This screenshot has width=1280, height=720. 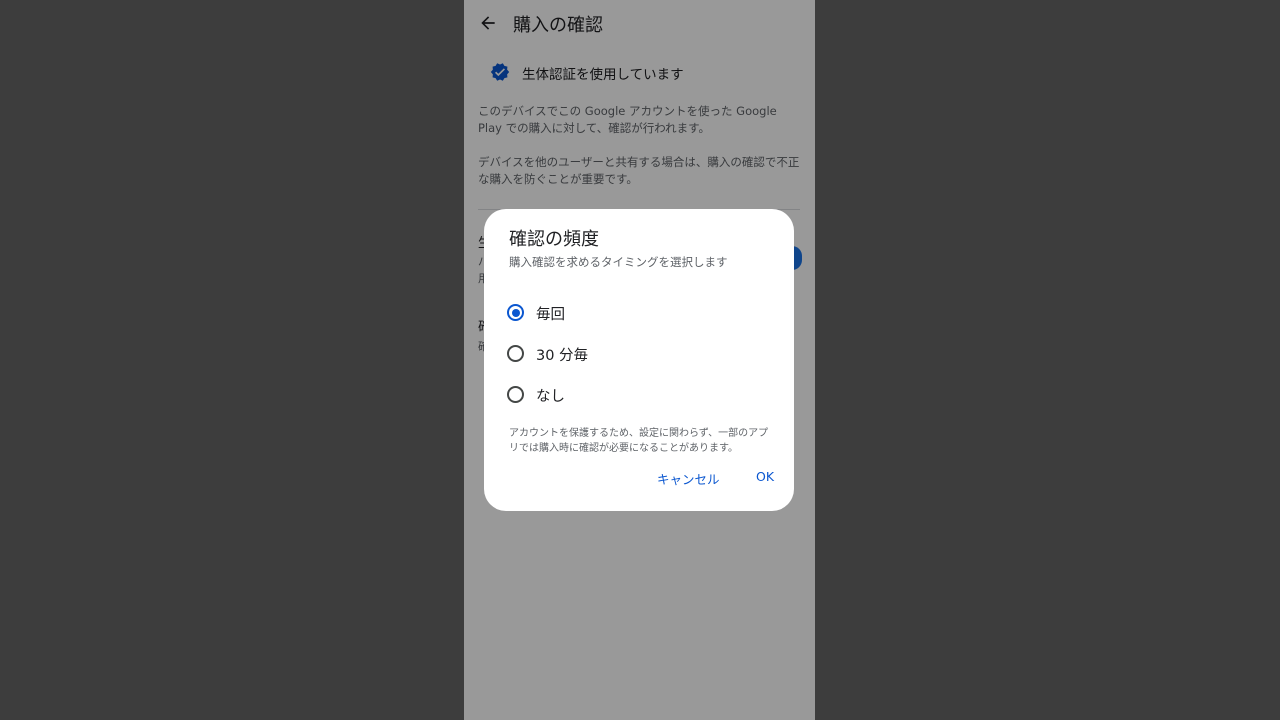 What do you see at coordinates (641, 354) in the screenshot?
I see `option-every-30-minutes: 30 分毎` at bounding box center [641, 354].